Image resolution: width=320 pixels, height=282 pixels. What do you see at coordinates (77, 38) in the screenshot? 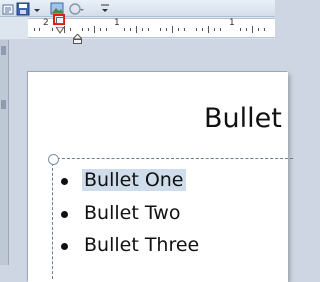
I see `hanging-indent-marker` at bounding box center [77, 38].